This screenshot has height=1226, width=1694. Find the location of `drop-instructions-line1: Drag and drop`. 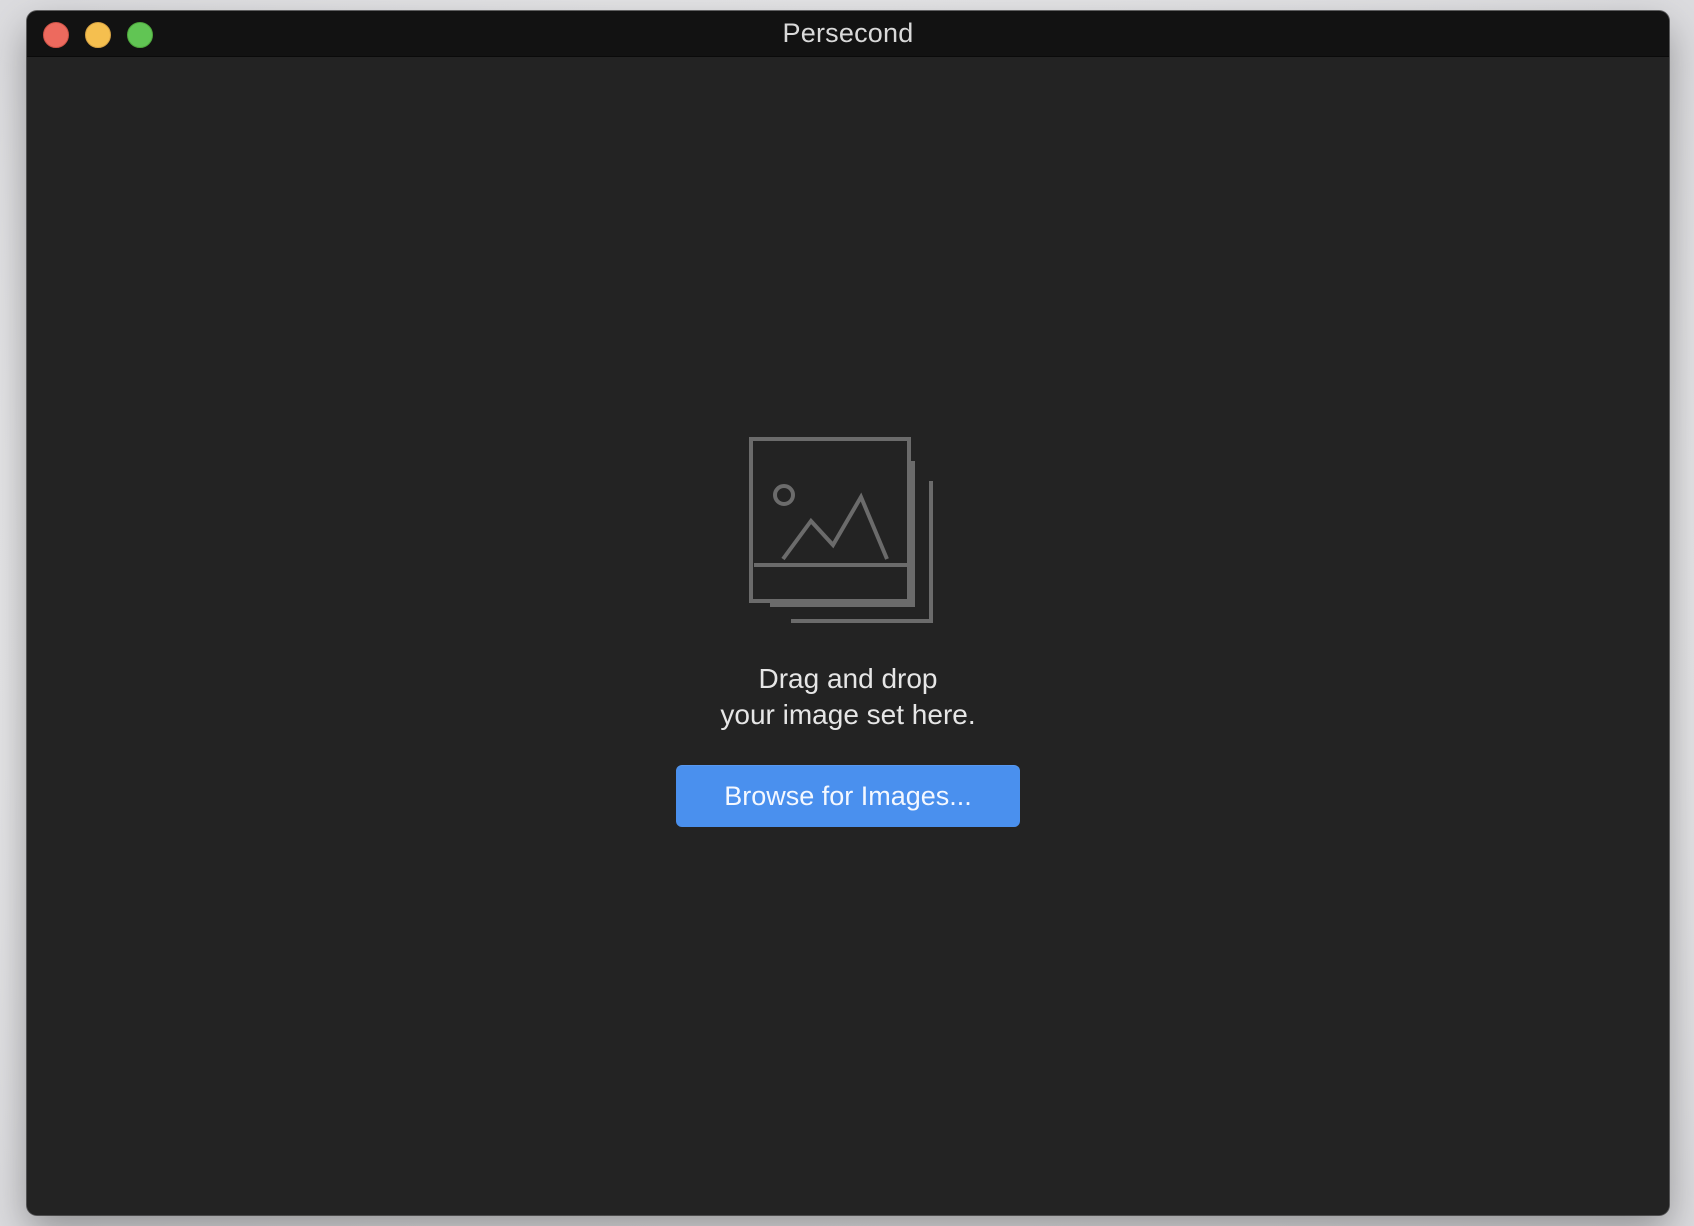

drop-instructions-line1: Drag and drop is located at coordinates (848, 678).